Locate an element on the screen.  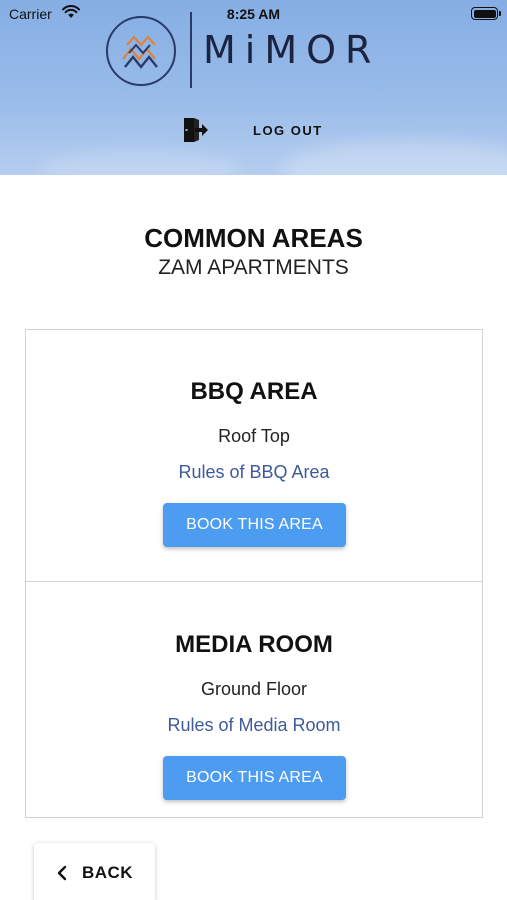
battery-icon is located at coordinates (486, 13).